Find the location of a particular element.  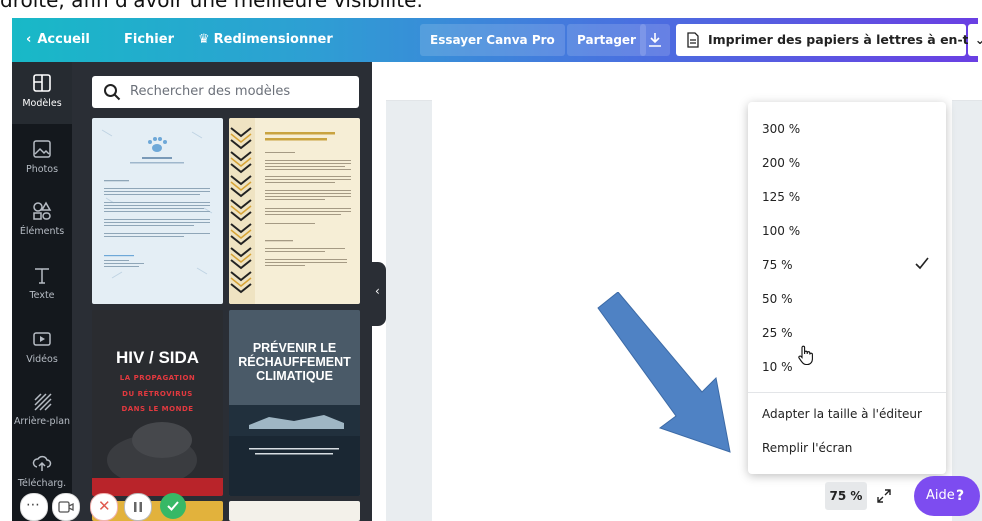

check-icon is located at coordinates (173, 506).